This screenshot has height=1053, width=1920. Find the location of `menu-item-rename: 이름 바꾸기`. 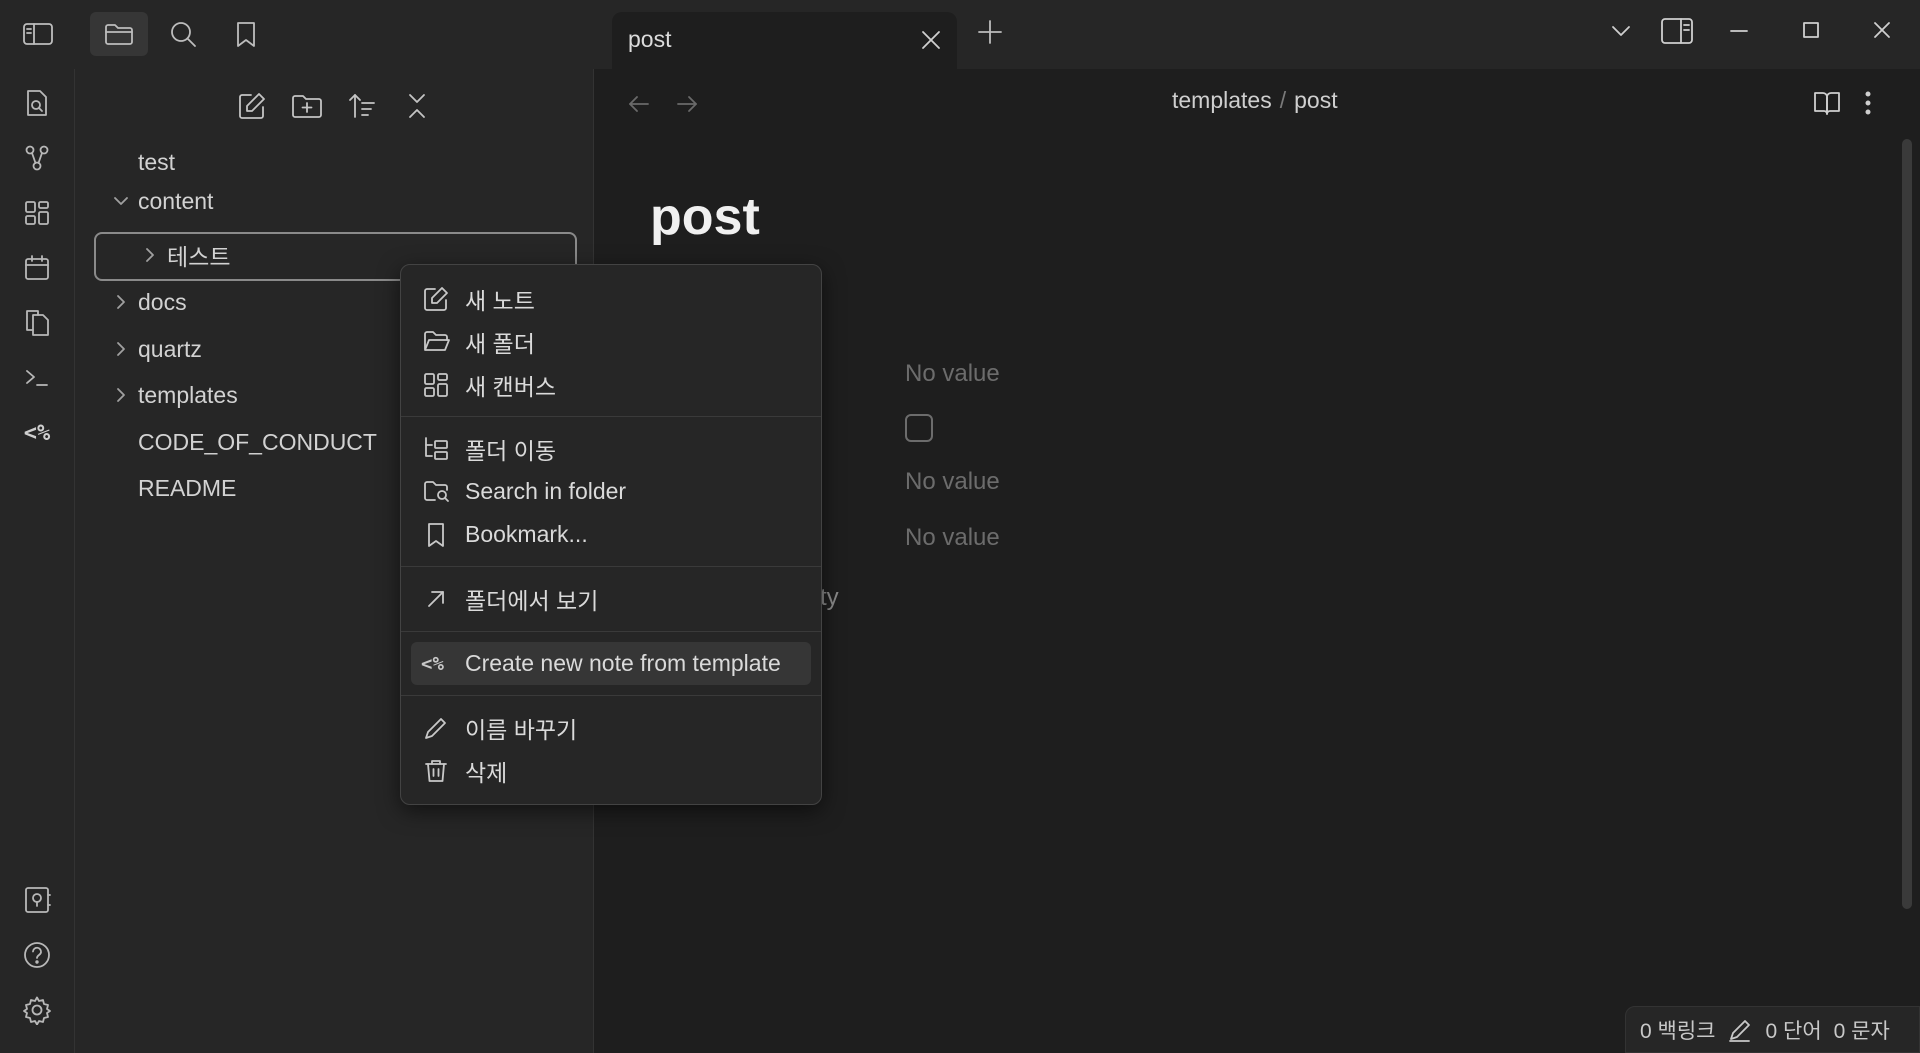

menu-item-rename: 이름 바꾸기 is located at coordinates (611, 727).